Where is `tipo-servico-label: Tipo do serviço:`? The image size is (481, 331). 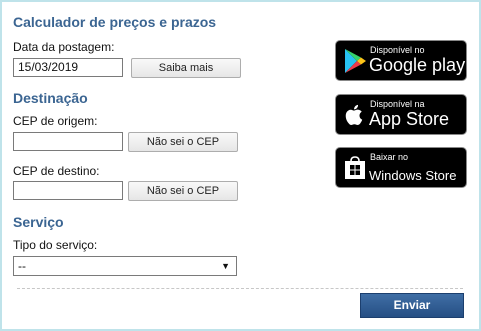
tipo-servico-label: Tipo do serviço: is located at coordinates (55, 245).